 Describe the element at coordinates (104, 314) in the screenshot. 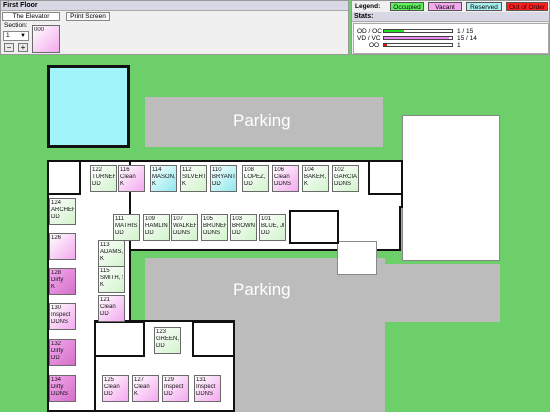

I see `room-121-type: DD` at that location.